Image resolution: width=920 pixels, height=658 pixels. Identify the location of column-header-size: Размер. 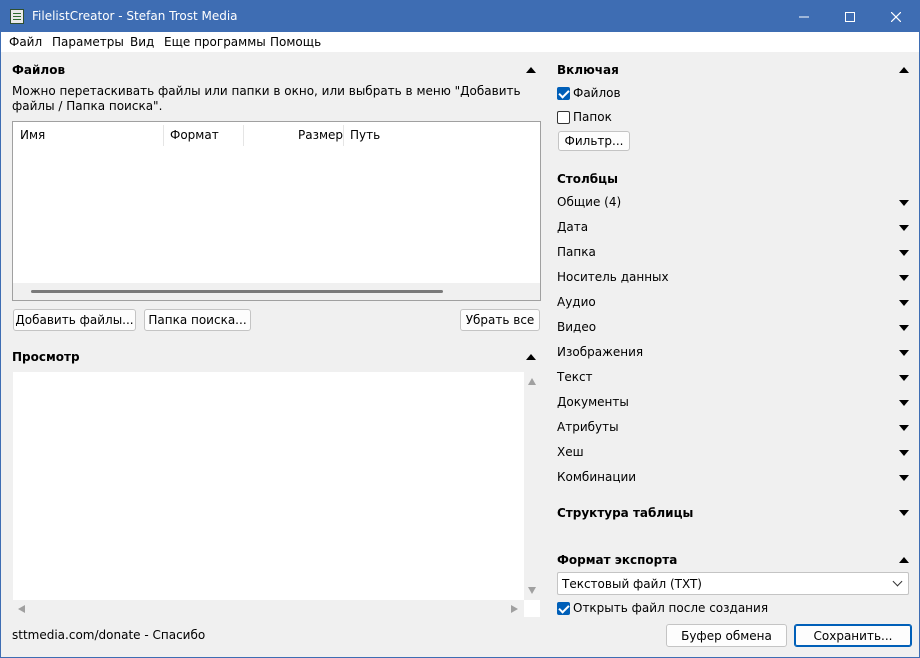
(320, 135).